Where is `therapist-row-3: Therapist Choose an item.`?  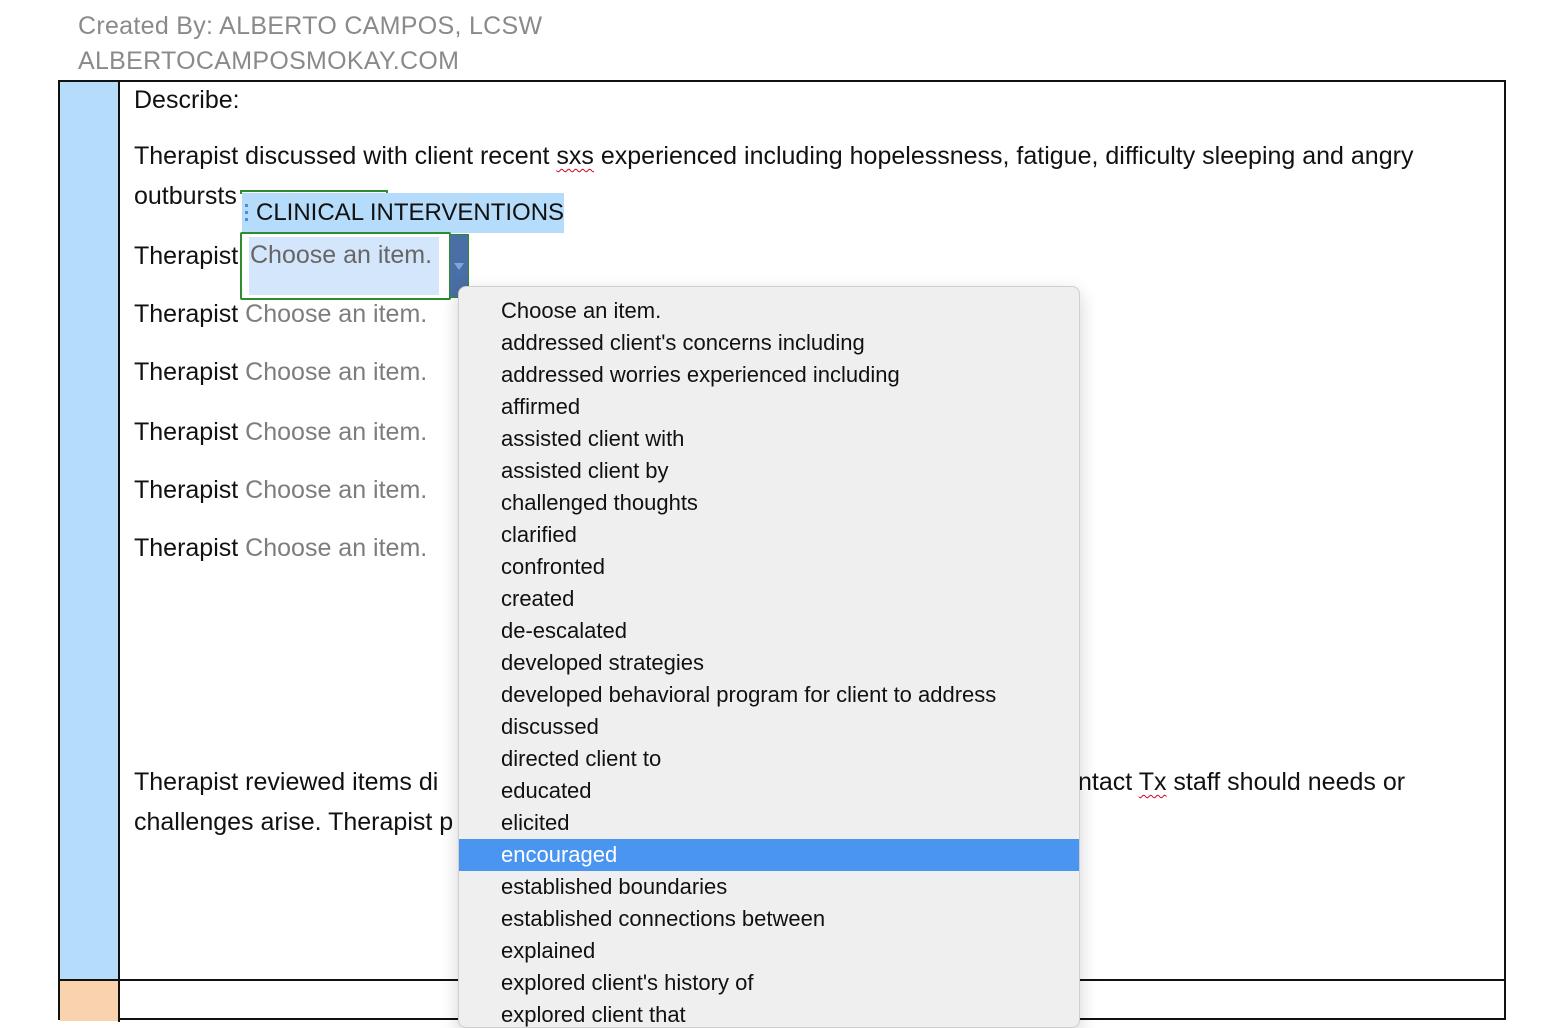
therapist-row-3: Therapist Choose an item. is located at coordinates (280, 372).